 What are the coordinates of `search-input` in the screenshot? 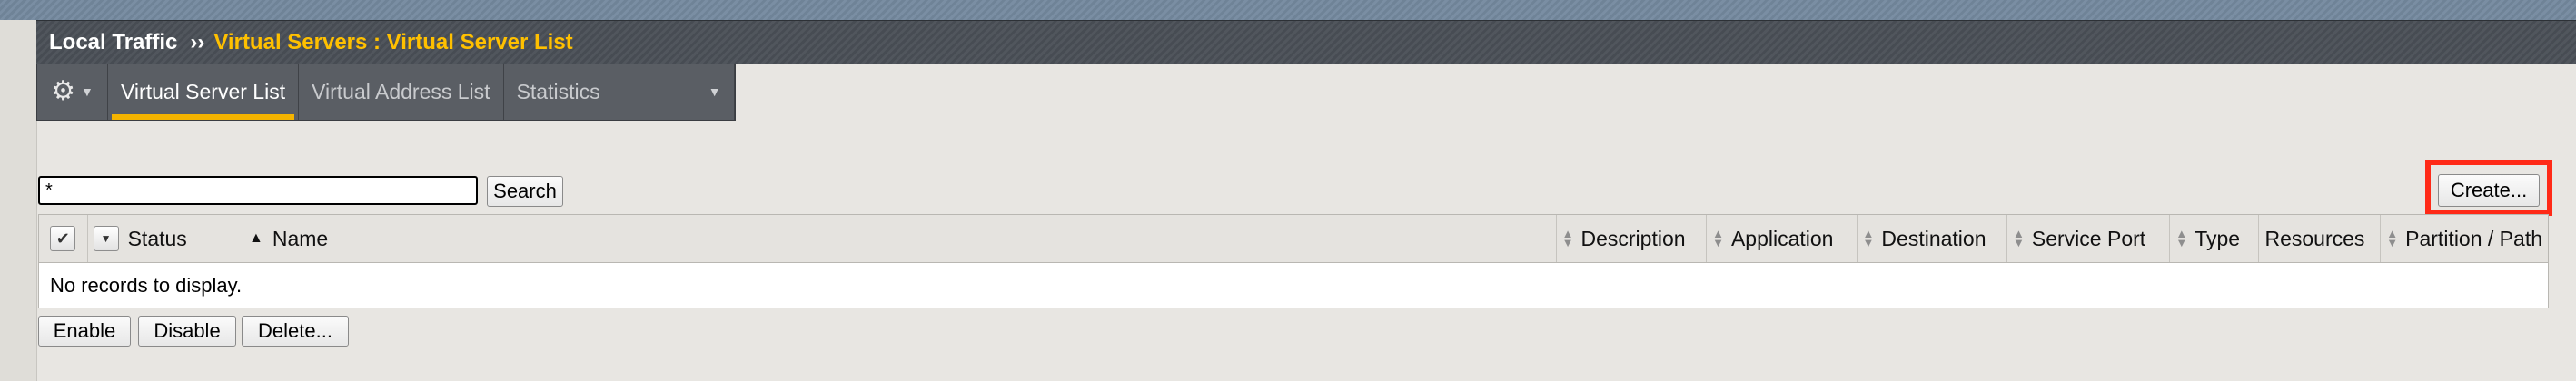 It's located at (258, 190).